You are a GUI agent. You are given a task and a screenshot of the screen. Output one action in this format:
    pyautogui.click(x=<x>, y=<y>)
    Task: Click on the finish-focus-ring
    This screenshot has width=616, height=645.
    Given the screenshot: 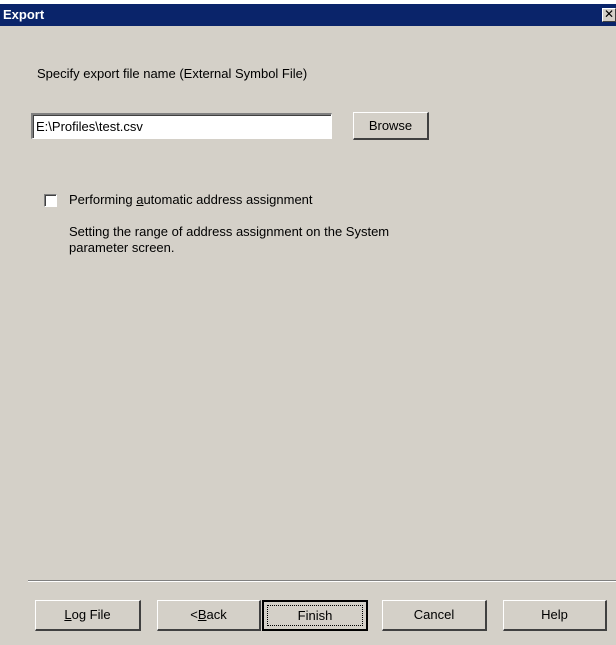 What is the action you would take?
    pyautogui.click(x=315, y=615)
    